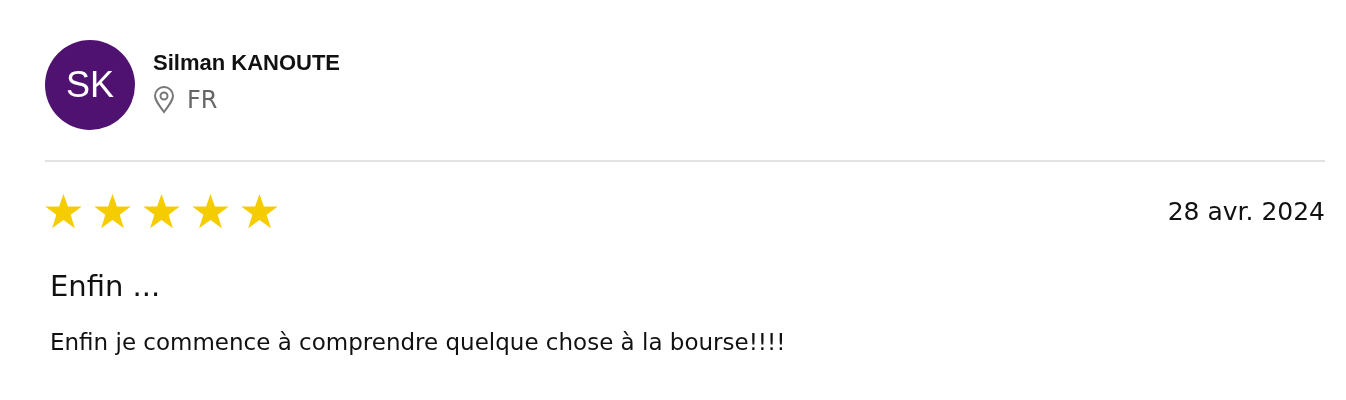 The image size is (1346, 400). Describe the element at coordinates (418, 342) in the screenshot. I see `review-text: Enfin je commence à comprendre quelque chose à la bourse!!!!` at that location.